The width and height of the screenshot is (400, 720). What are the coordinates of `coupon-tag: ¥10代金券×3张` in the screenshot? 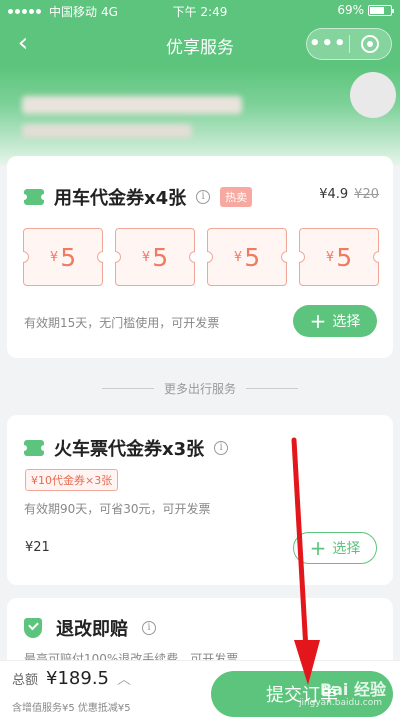 It's located at (72, 480).